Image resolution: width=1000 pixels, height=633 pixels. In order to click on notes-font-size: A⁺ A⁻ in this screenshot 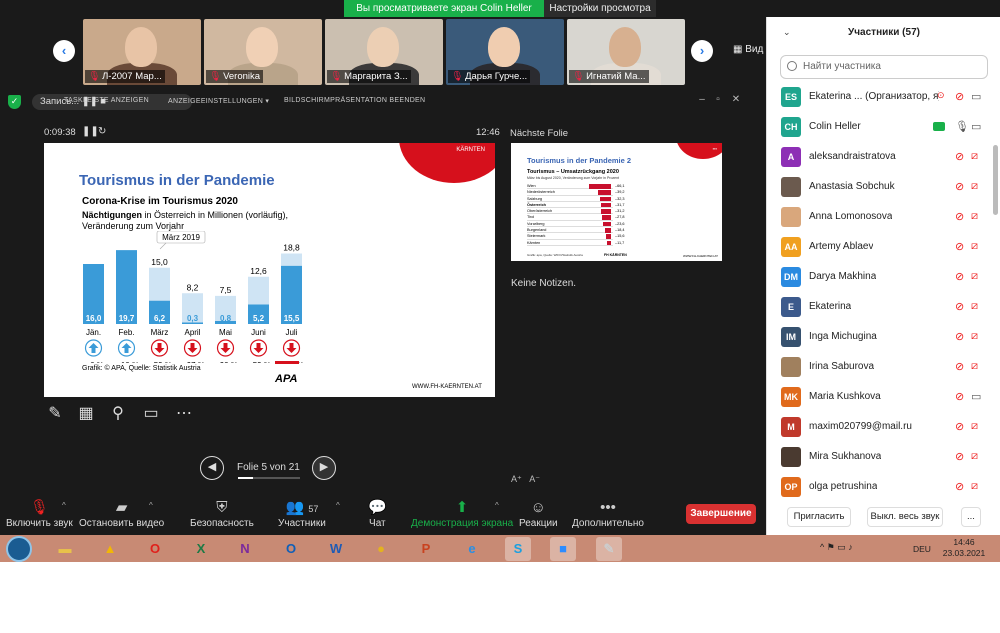, I will do `click(525, 479)`.